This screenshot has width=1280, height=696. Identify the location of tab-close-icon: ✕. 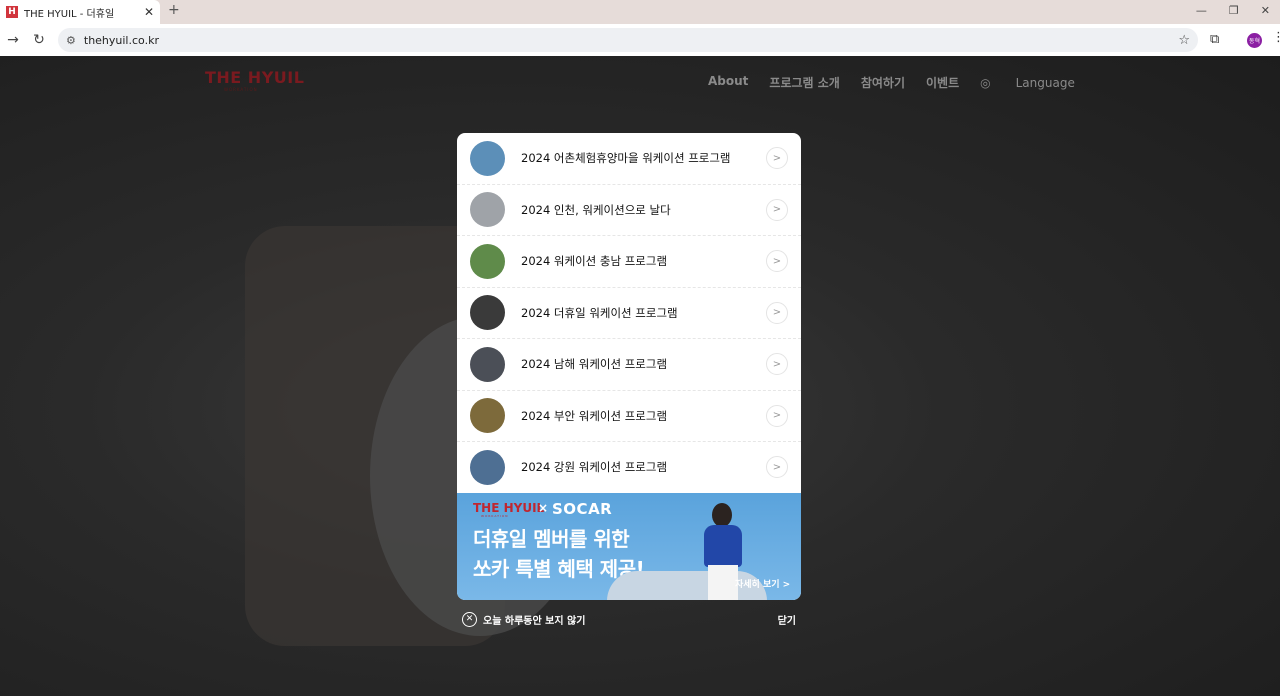
(149, 12).